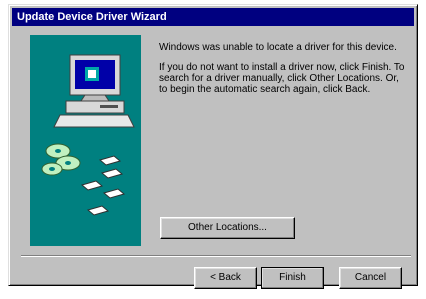  What do you see at coordinates (370, 278) in the screenshot?
I see `cancel-button: Cancel` at bounding box center [370, 278].